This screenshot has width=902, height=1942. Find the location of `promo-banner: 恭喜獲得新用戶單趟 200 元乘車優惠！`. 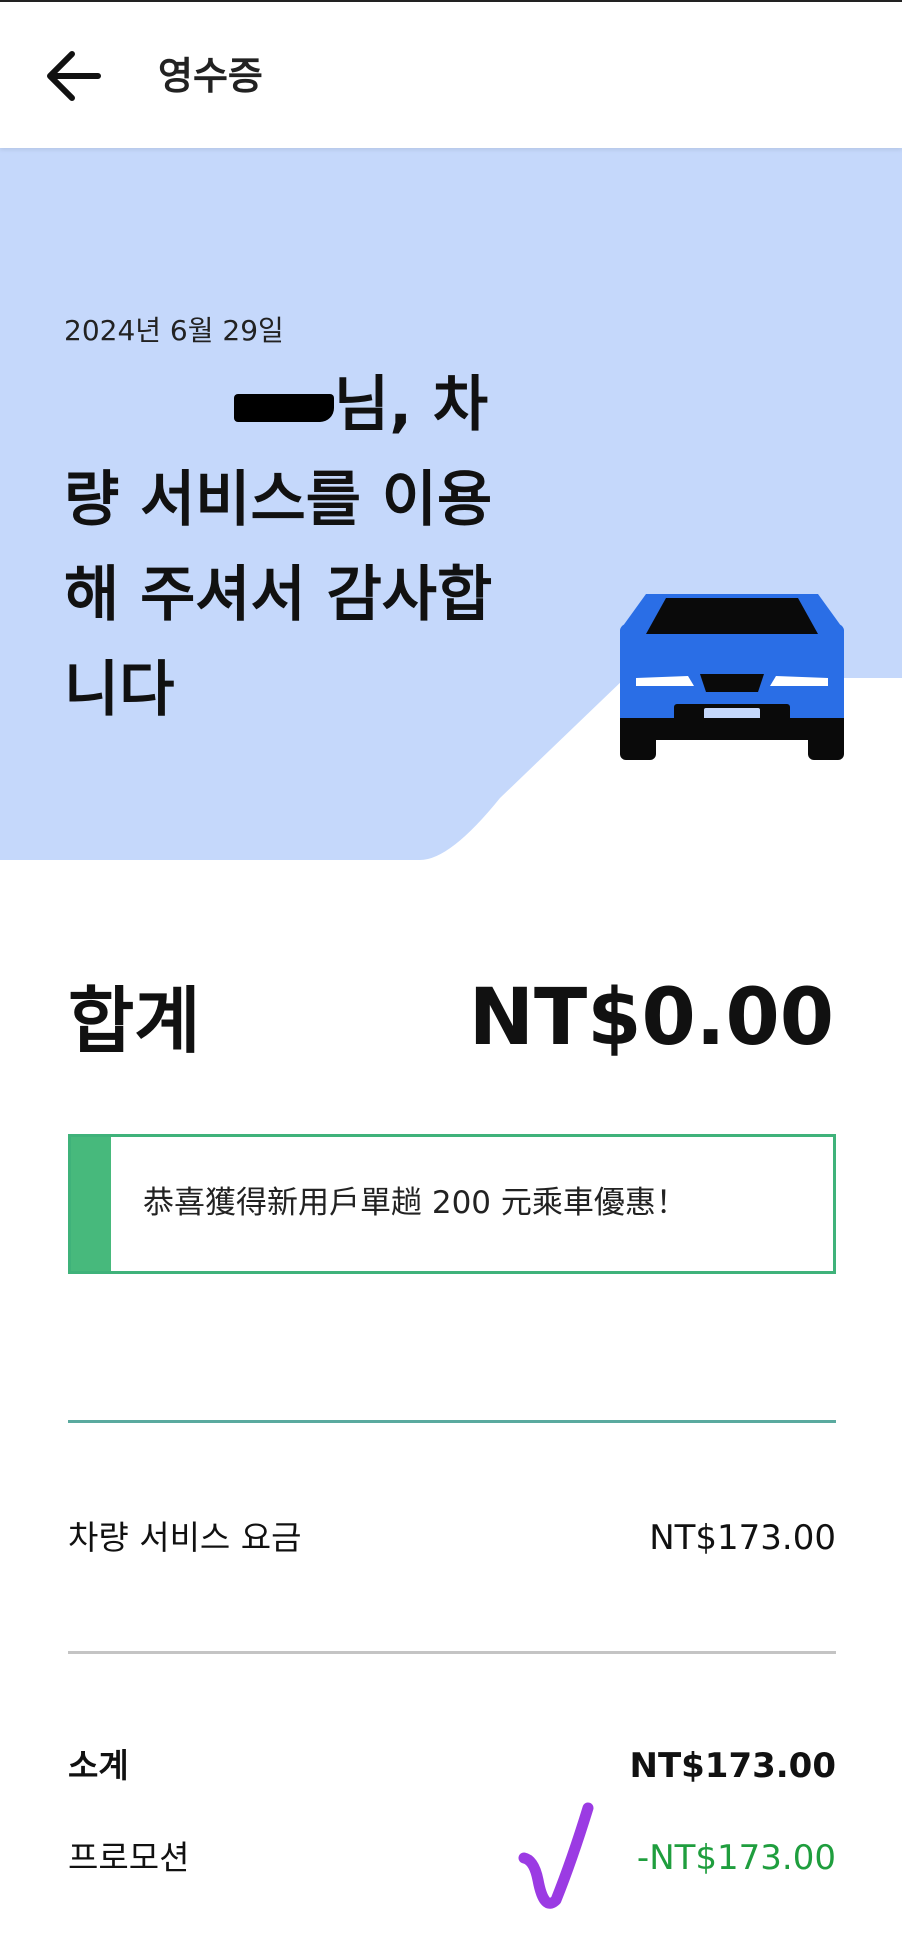

promo-banner: 恭喜獲得新用戶單趟 200 元乘車優惠！ is located at coordinates (452, 1204).